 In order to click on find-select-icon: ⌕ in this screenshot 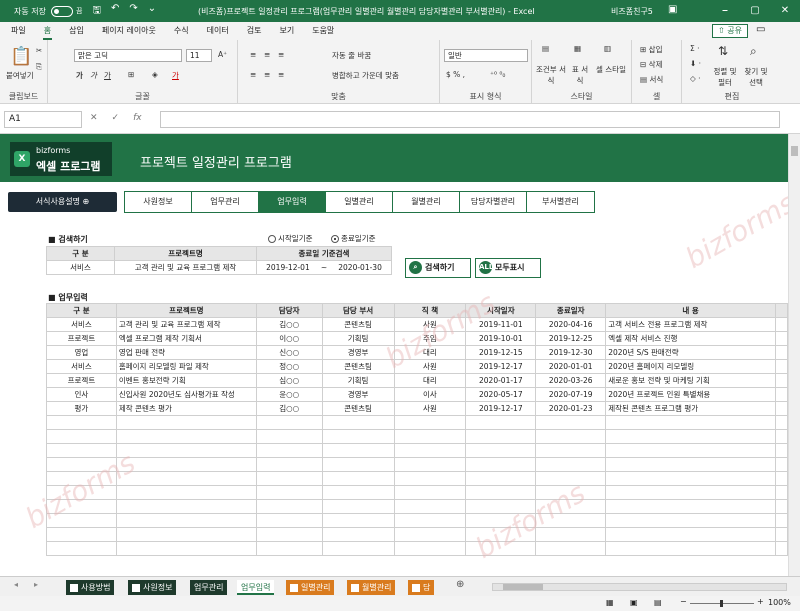, I will do `click(753, 51)`.